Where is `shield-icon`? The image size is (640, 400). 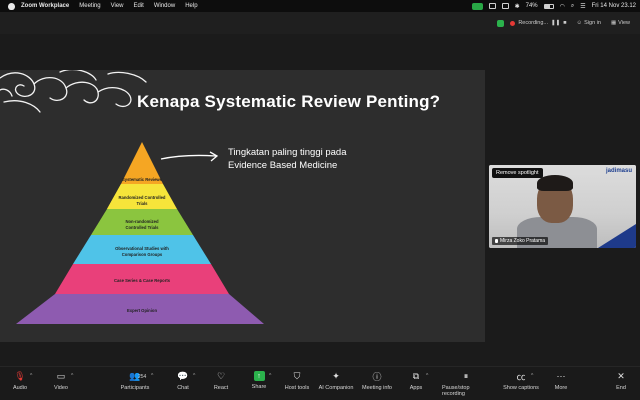 shield-icon is located at coordinates (501, 23).